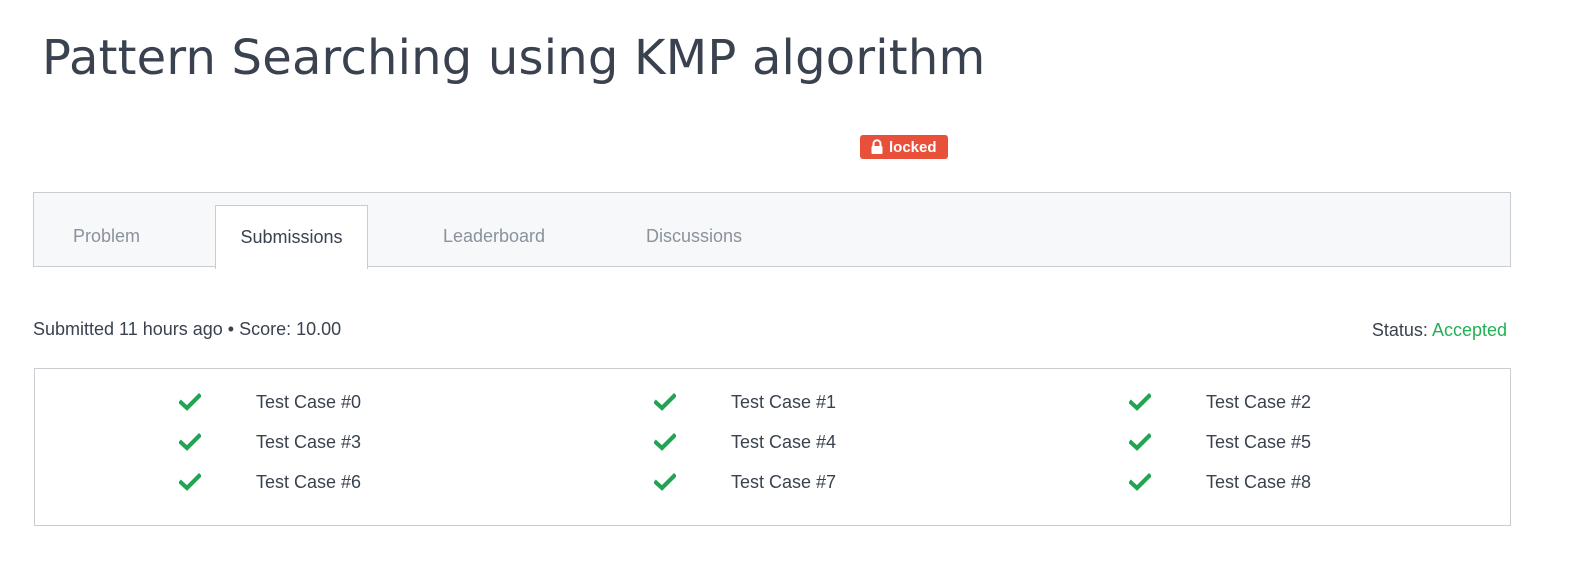  I want to click on test-case-label: Test Case #2, so click(1259, 401).